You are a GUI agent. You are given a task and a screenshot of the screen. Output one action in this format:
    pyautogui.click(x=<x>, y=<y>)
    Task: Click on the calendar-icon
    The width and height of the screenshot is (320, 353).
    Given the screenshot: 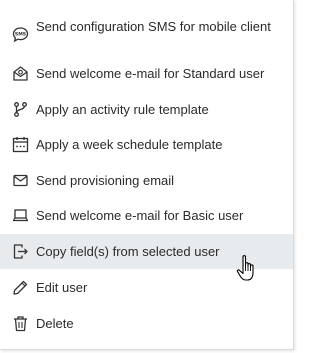 What is the action you would take?
    pyautogui.click(x=20, y=144)
    